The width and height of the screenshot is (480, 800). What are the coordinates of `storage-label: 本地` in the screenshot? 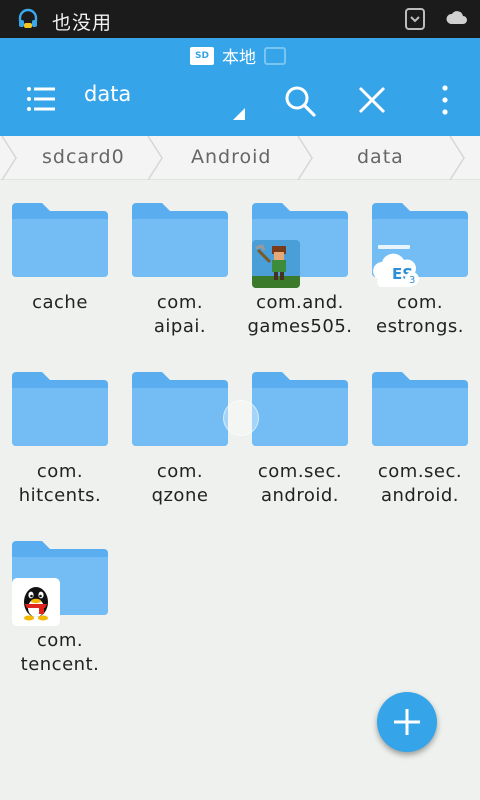 It's located at (239, 58).